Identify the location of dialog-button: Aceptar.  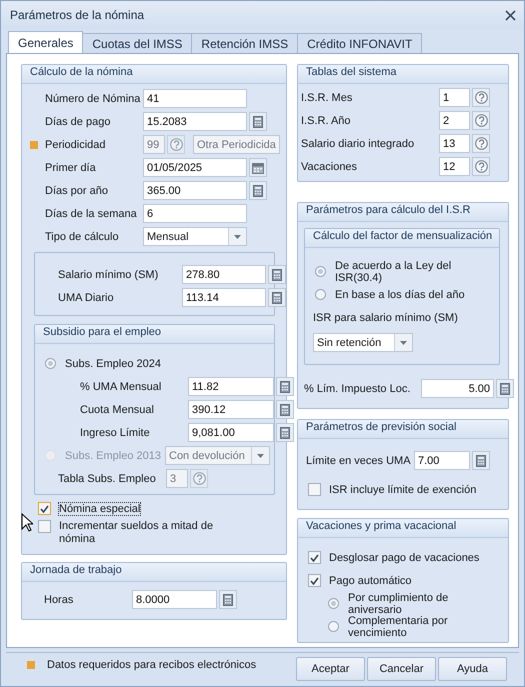
(330, 669).